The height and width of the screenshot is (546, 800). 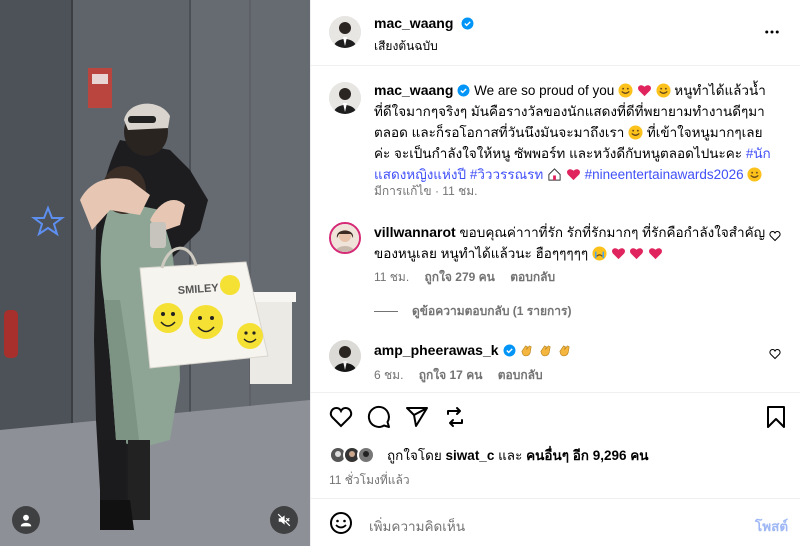 What do you see at coordinates (355, 455) in the screenshot?
I see `likers-avatars` at bounding box center [355, 455].